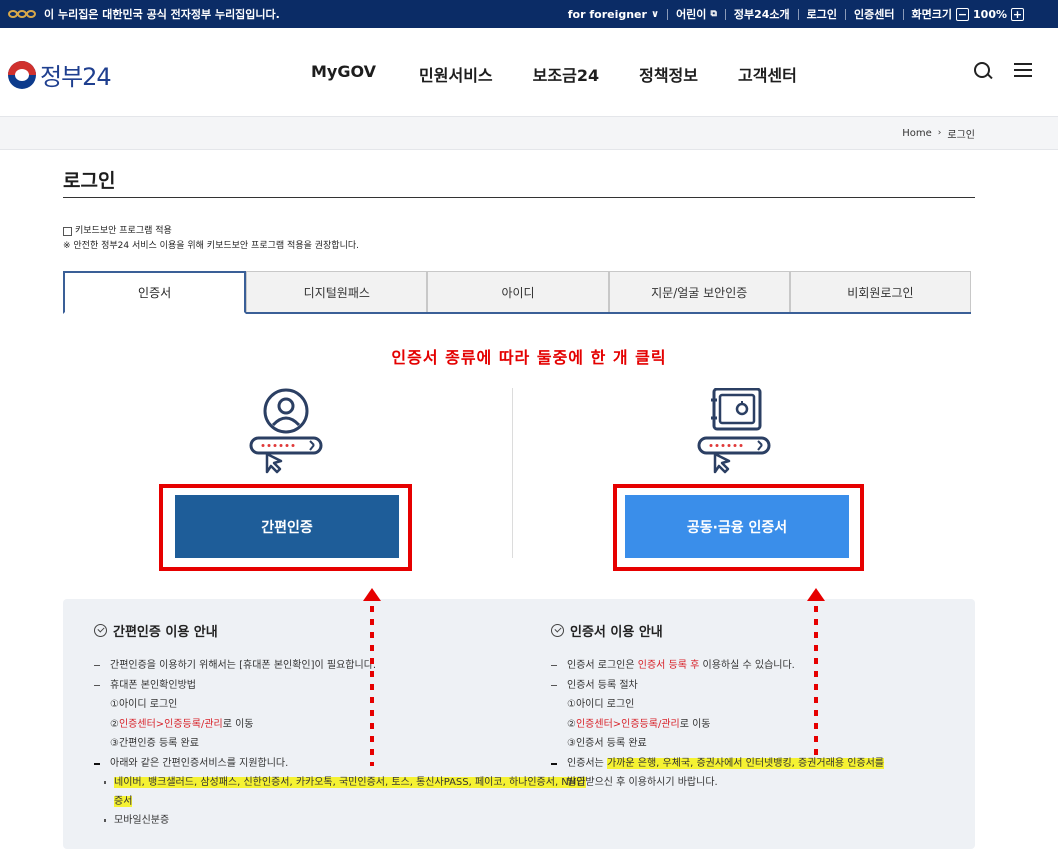 This screenshot has height=857, width=1058. Describe the element at coordinates (372, 677) in the screenshot. I see `annotation-arrow-left` at that location.